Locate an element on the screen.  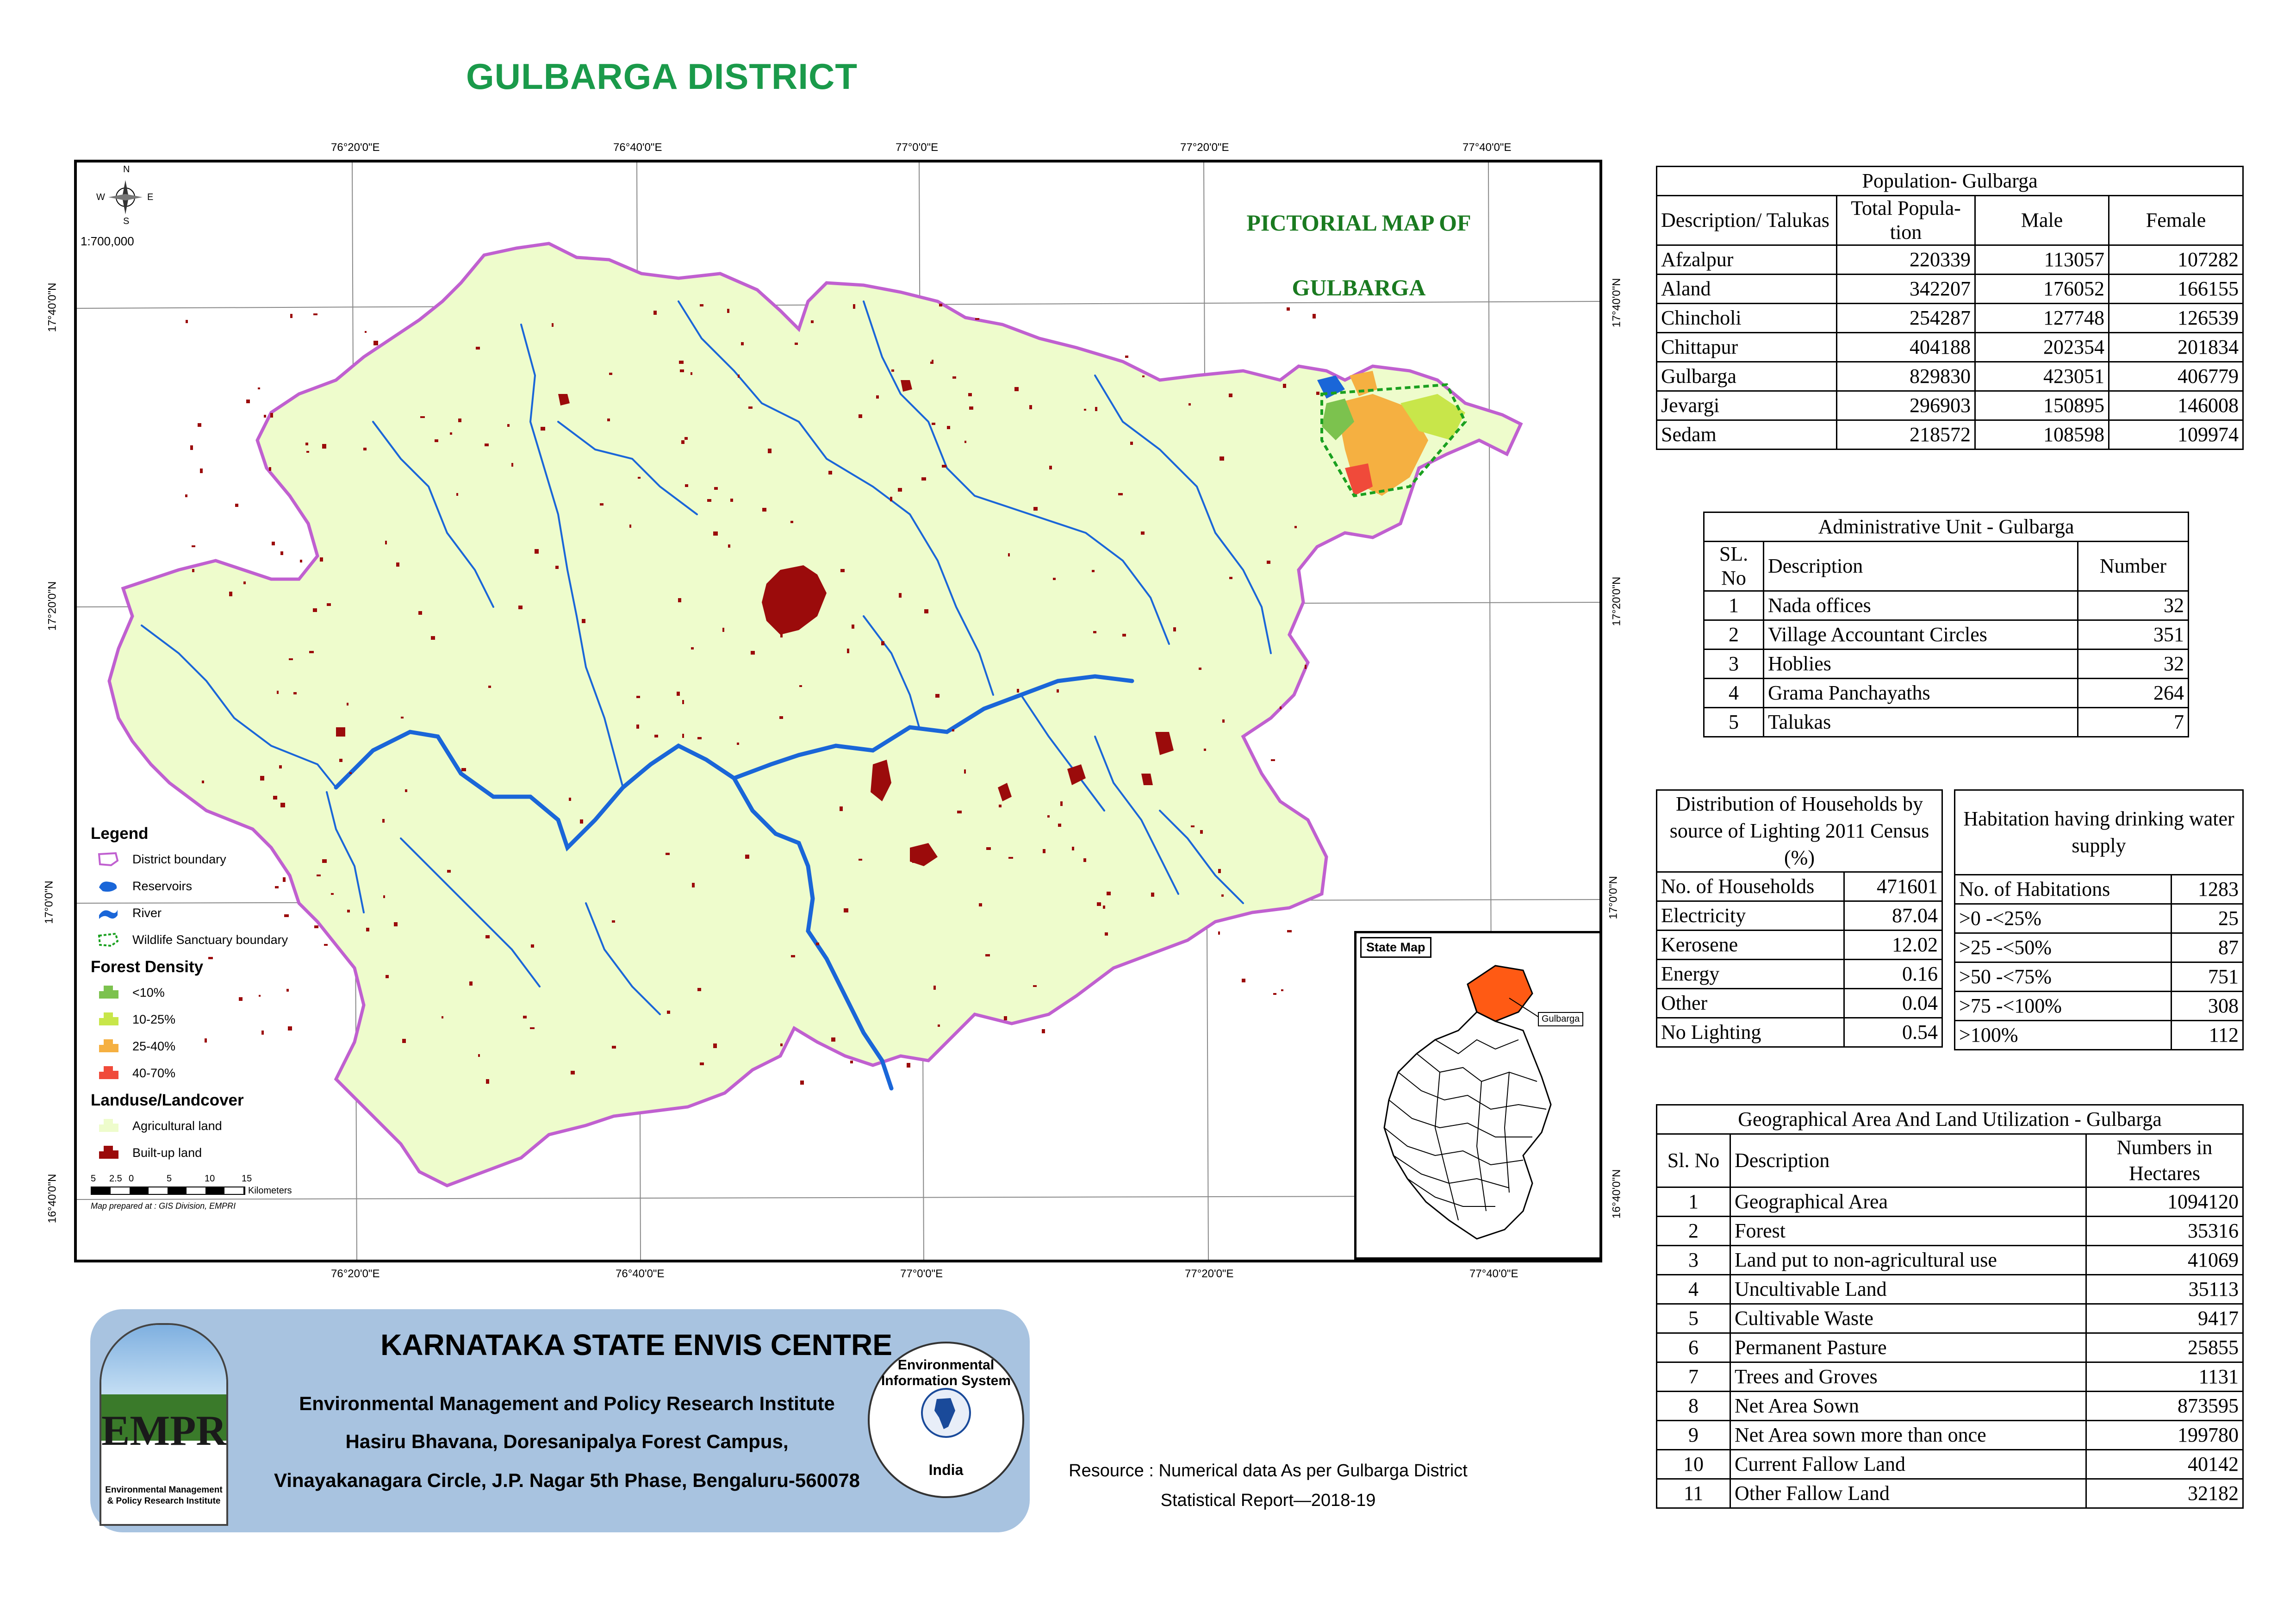
population-header-female: Female is located at coordinates (2176, 220).